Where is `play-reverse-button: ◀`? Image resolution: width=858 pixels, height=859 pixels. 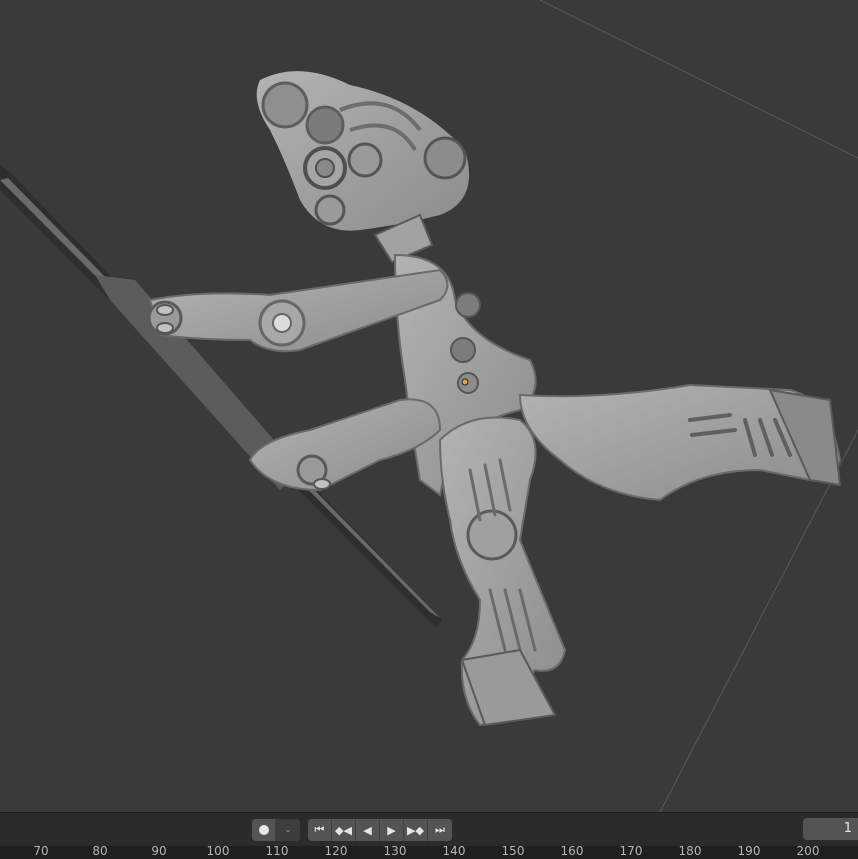
play-reverse-button: ◀ is located at coordinates (368, 830).